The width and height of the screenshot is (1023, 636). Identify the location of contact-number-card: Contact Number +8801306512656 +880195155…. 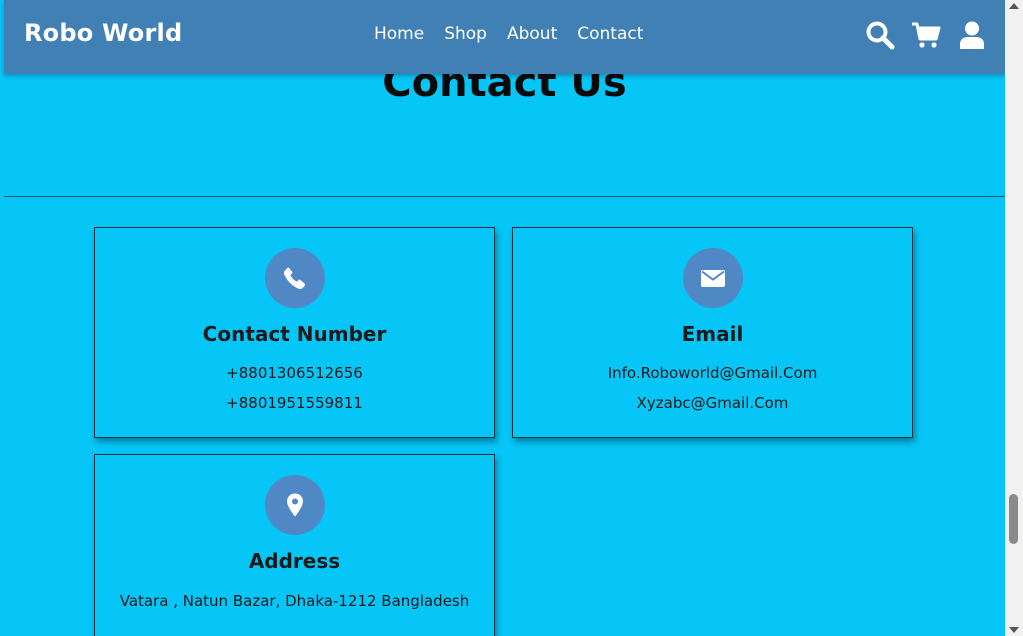
(294, 332).